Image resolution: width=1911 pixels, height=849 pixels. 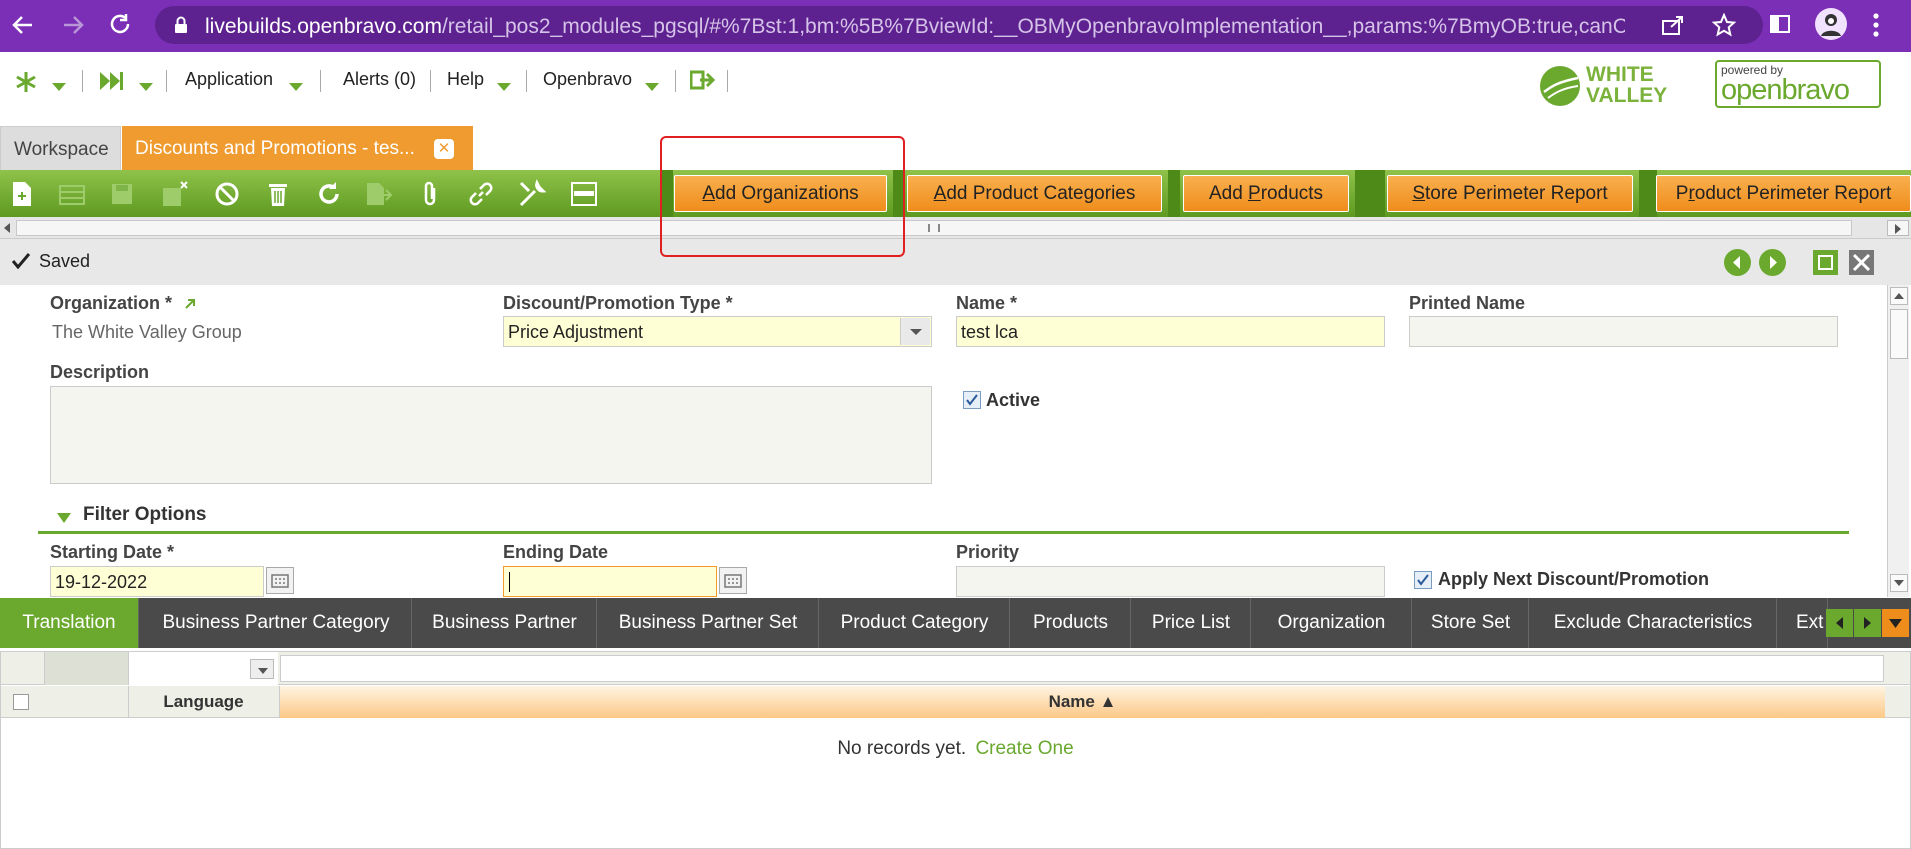 I want to click on back-arrow-icon, so click(x=23, y=25).